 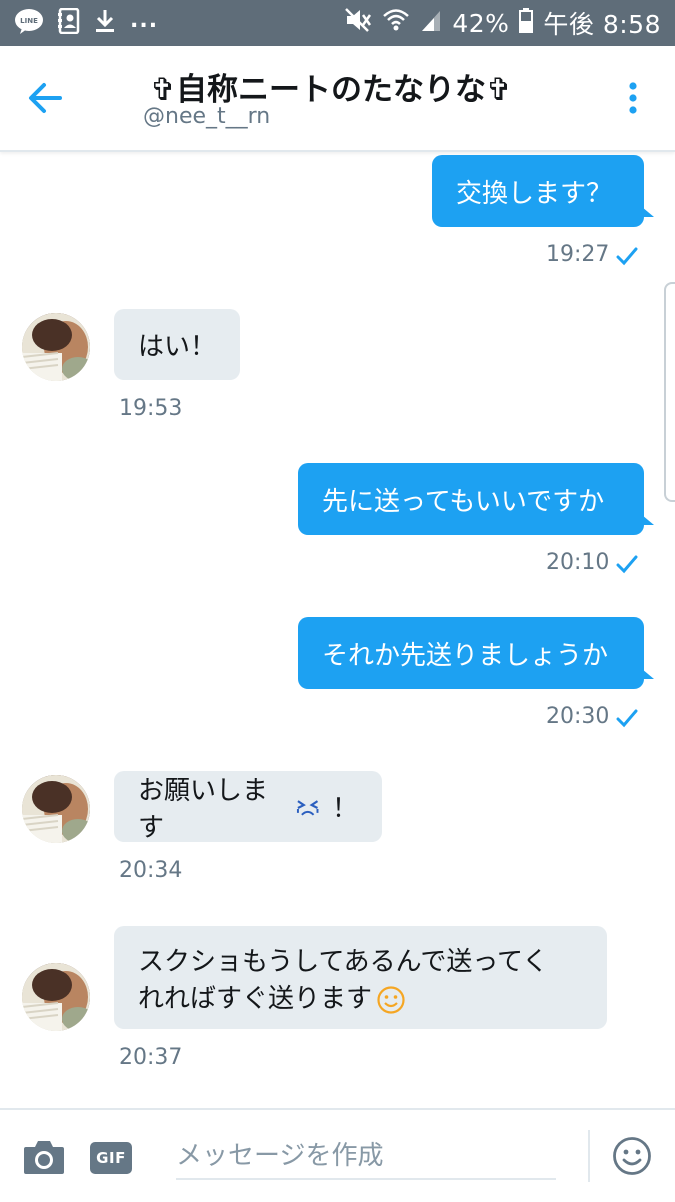 I want to click on message-time: 20:10, so click(x=578, y=562).